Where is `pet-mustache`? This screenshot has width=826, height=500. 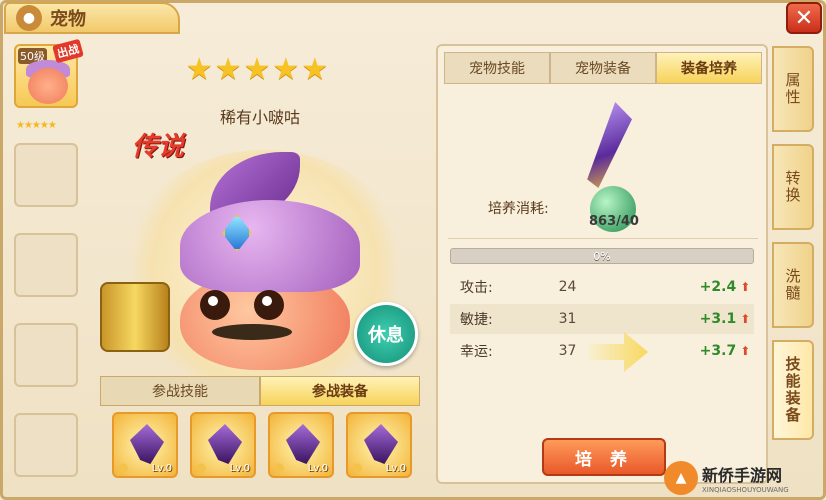
pet-mustache is located at coordinates (252, 332).